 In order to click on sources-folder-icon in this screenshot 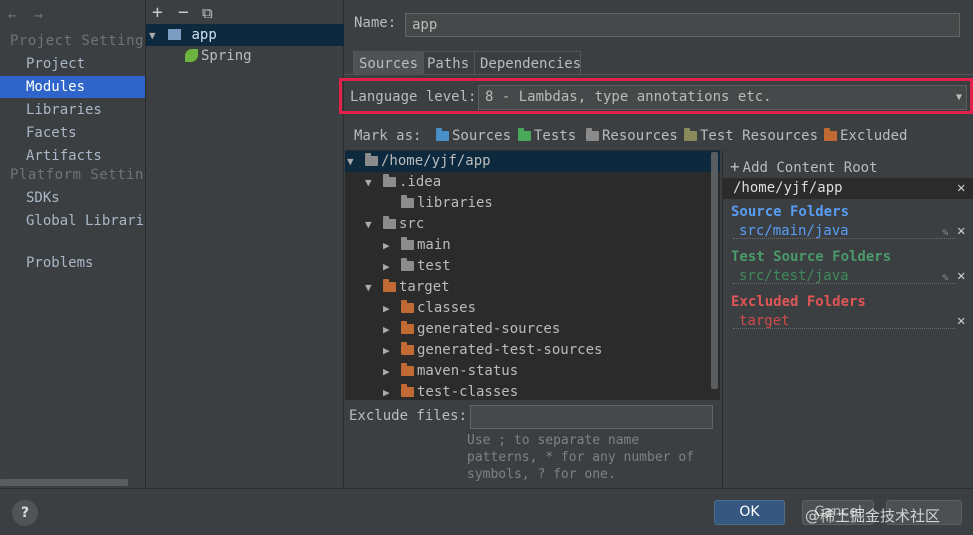, I will do `click(442, 134)`.